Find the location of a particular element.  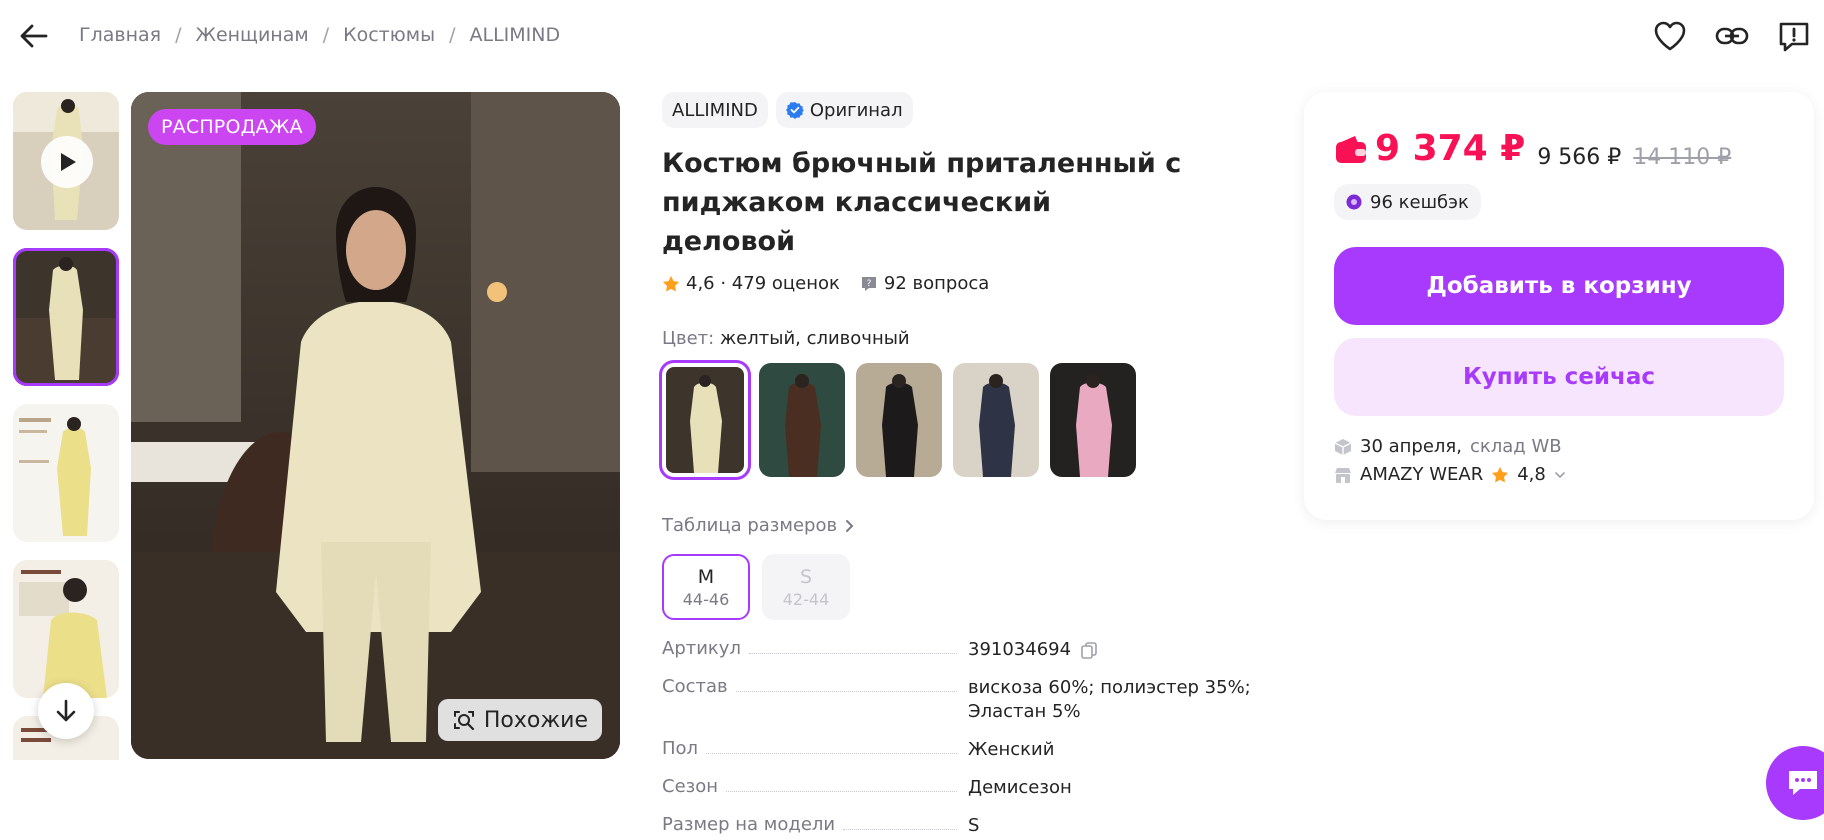

chat-alert-icon is located at coordinates (1794, 37).